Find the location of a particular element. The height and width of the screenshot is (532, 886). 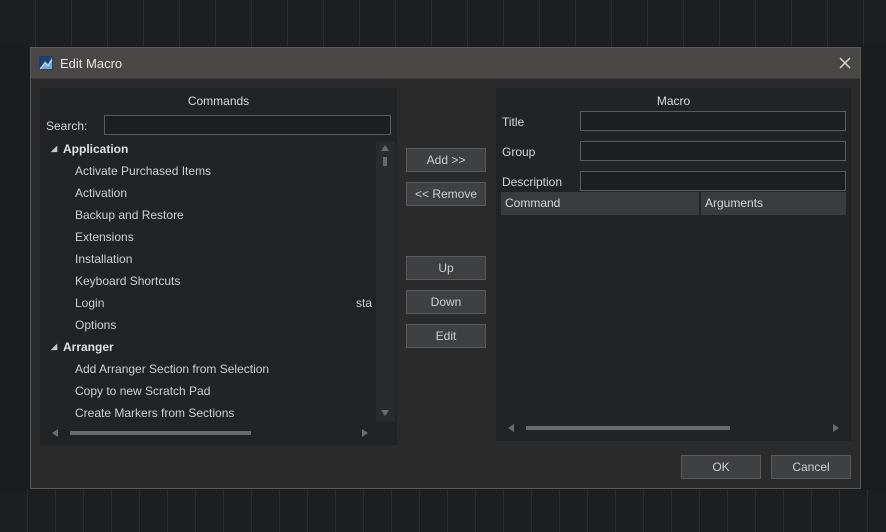

tree-item: Copy to new Scratch Pad is located at coordinates (208, 391).